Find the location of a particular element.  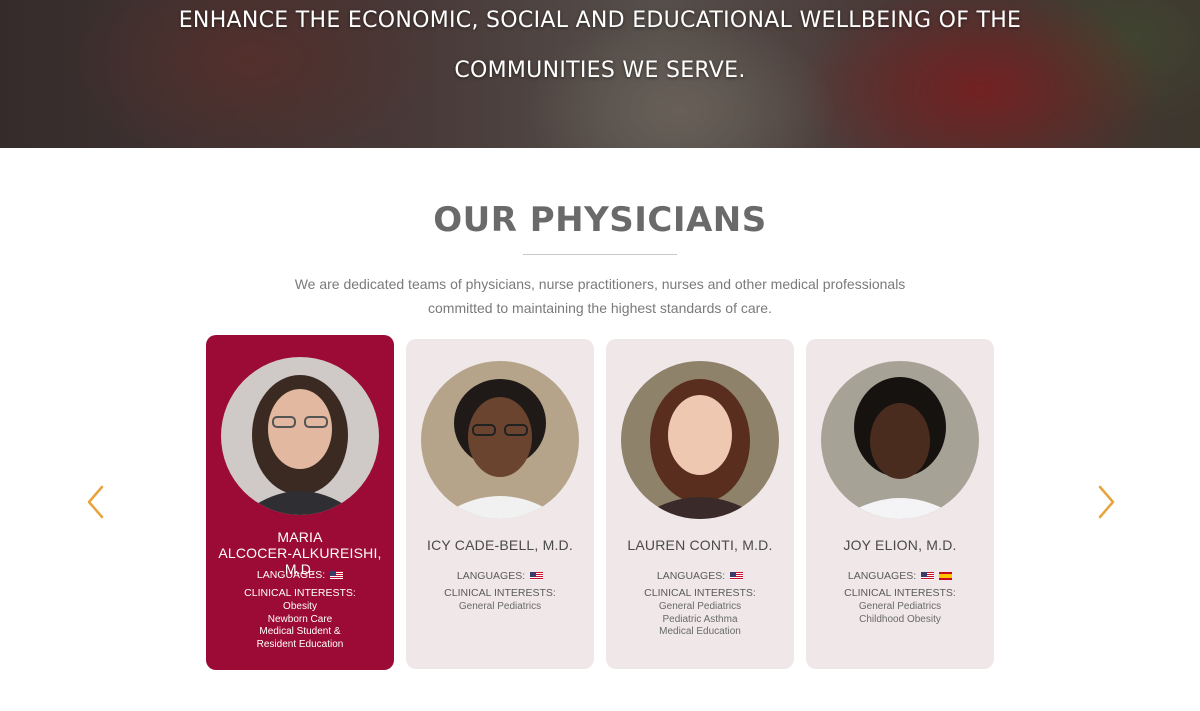

physician-name: ICY CADE-BELL, M.D. is located at coordinates (500, 545).